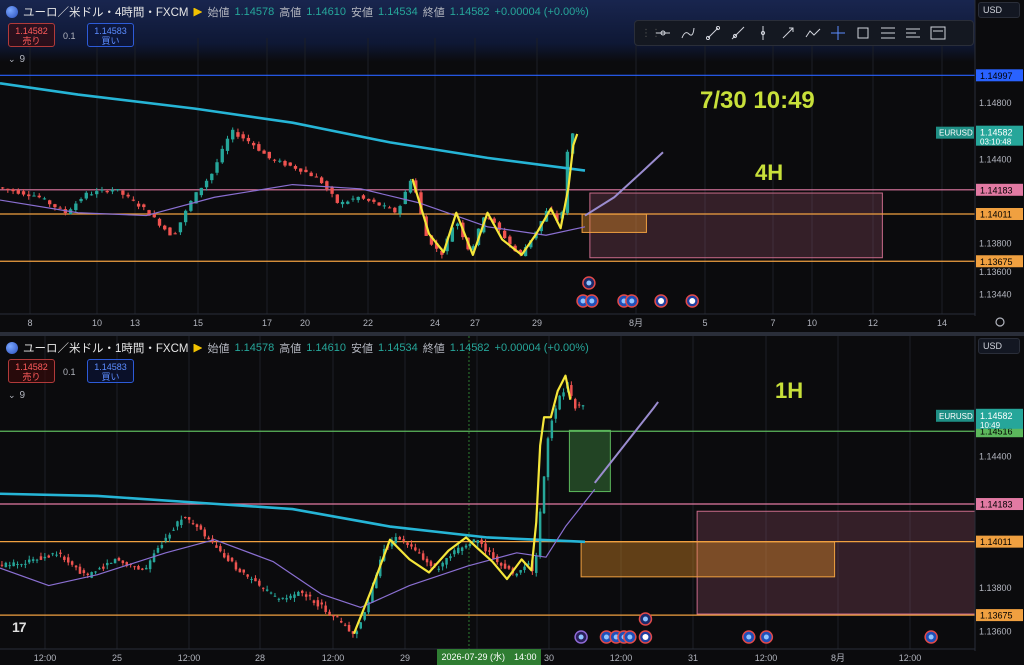 The height and width of the screenshot is (665, 1024). Describe the element at coordinates (687, 33) in the screenshot. I see `brush-icon` at that location.